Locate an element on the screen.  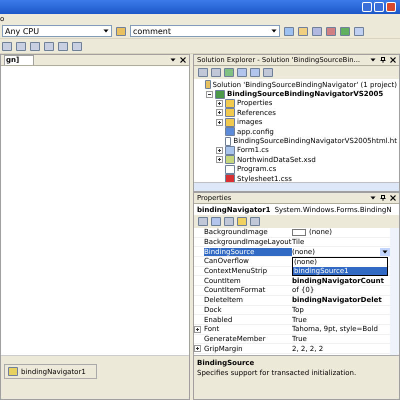
close-button is located at coordinates (391, 7).